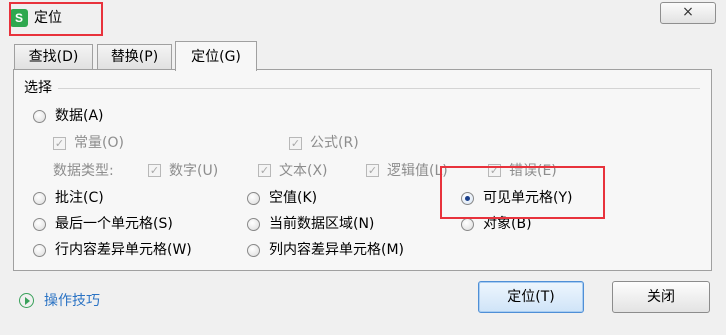 This screenshot has width=726, height=335. Describe the element at coordinates (72, 301) in the screenshot. I see `tips-link: 操作技巧` at that location.